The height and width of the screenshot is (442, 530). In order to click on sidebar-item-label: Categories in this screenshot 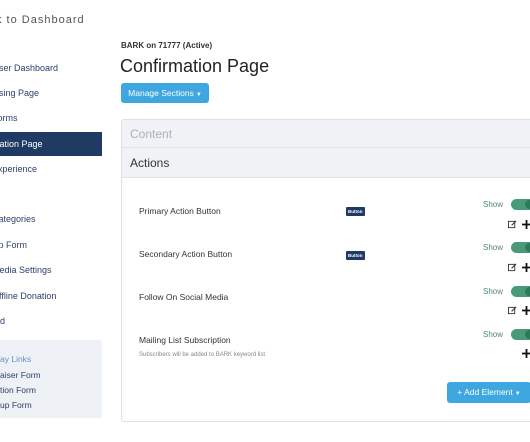, I will do `click(18, 219)`.